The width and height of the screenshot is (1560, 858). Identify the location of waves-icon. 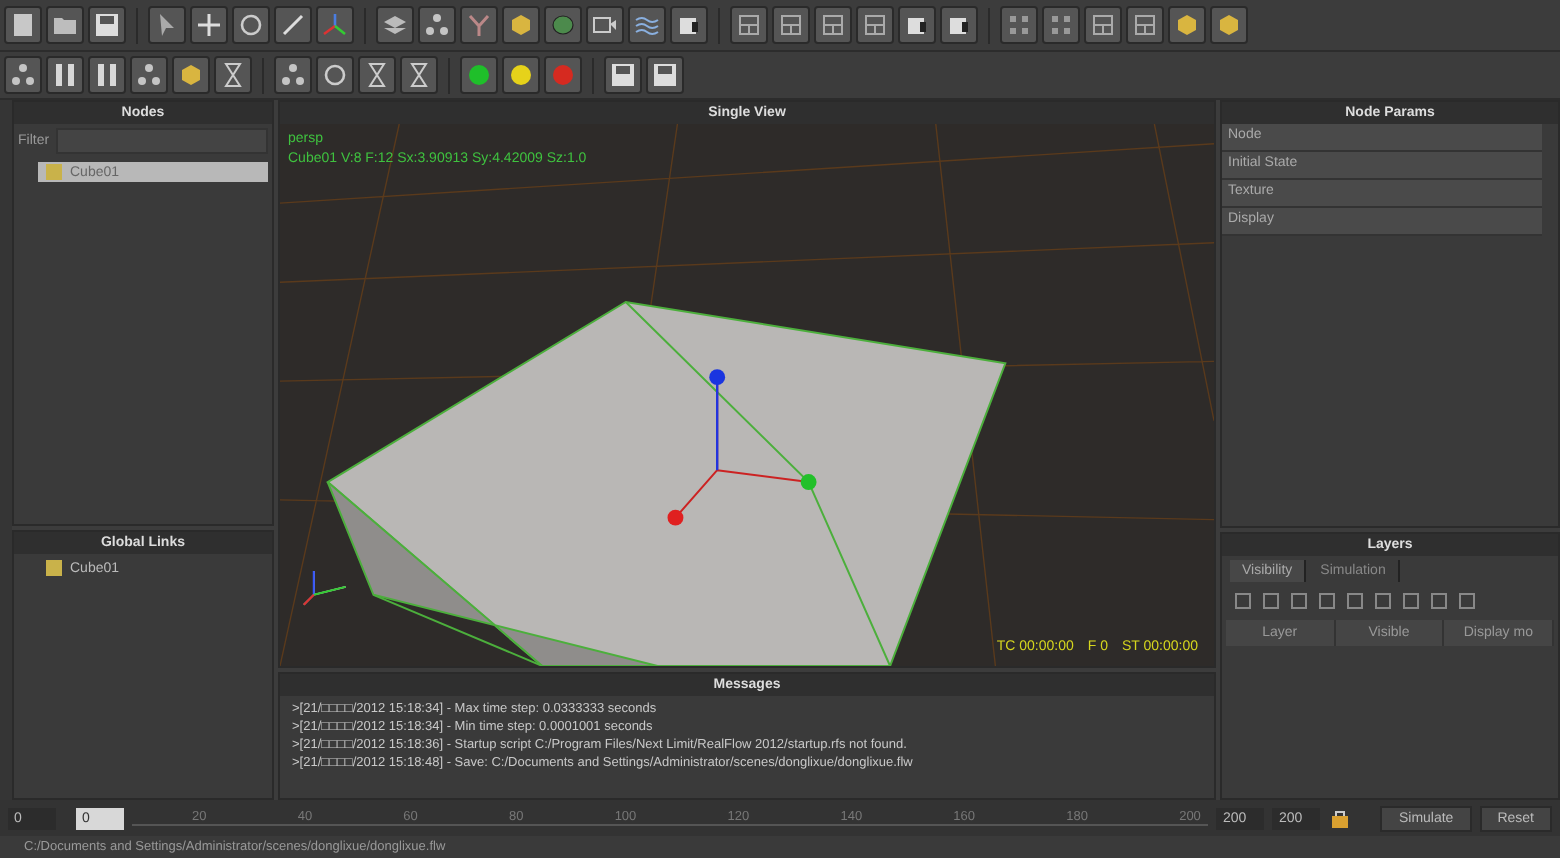
(647, 25).